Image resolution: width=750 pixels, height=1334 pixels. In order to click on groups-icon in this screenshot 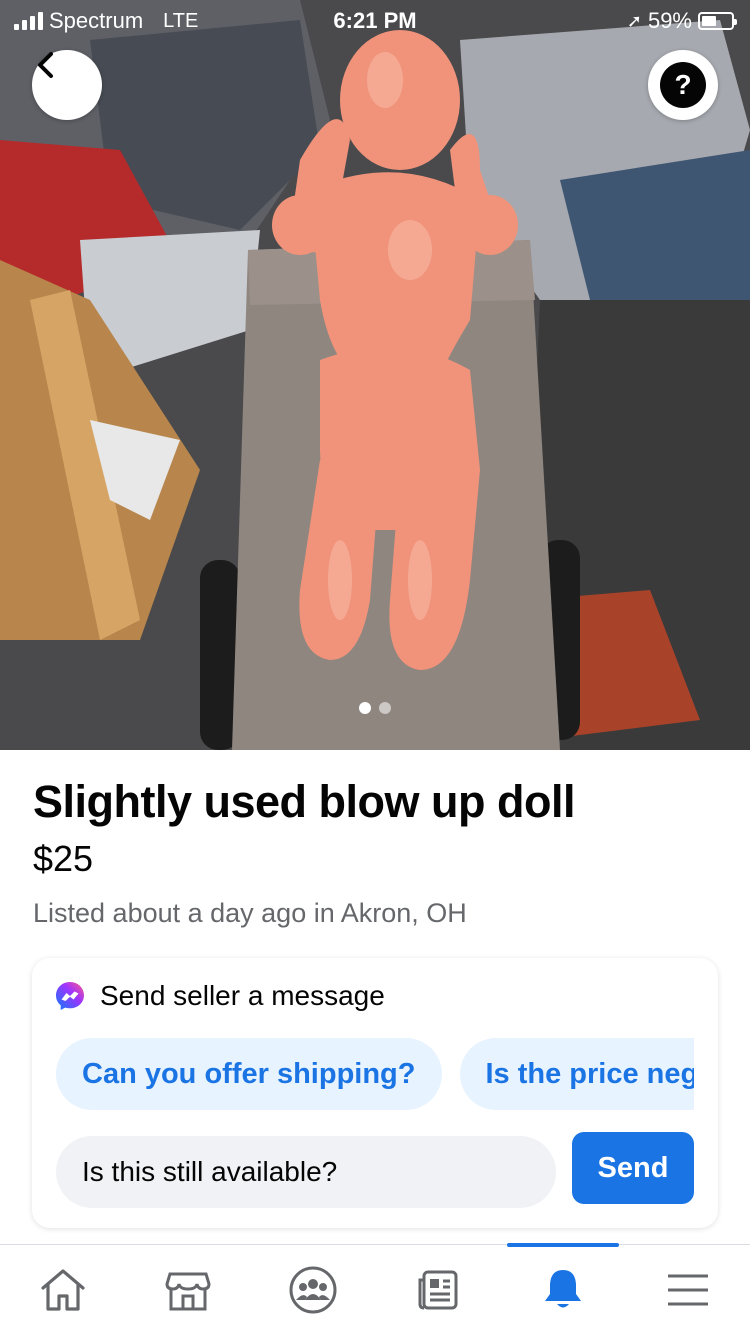, I will do `click(312, 1290)`.